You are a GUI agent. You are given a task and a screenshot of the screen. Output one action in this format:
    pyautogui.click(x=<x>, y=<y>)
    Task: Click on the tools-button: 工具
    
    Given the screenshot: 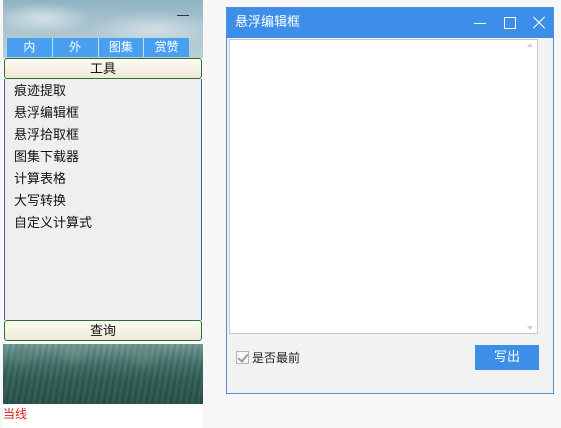 What is the action you would take?
    pyautogui.click(x=103, y=68)
    